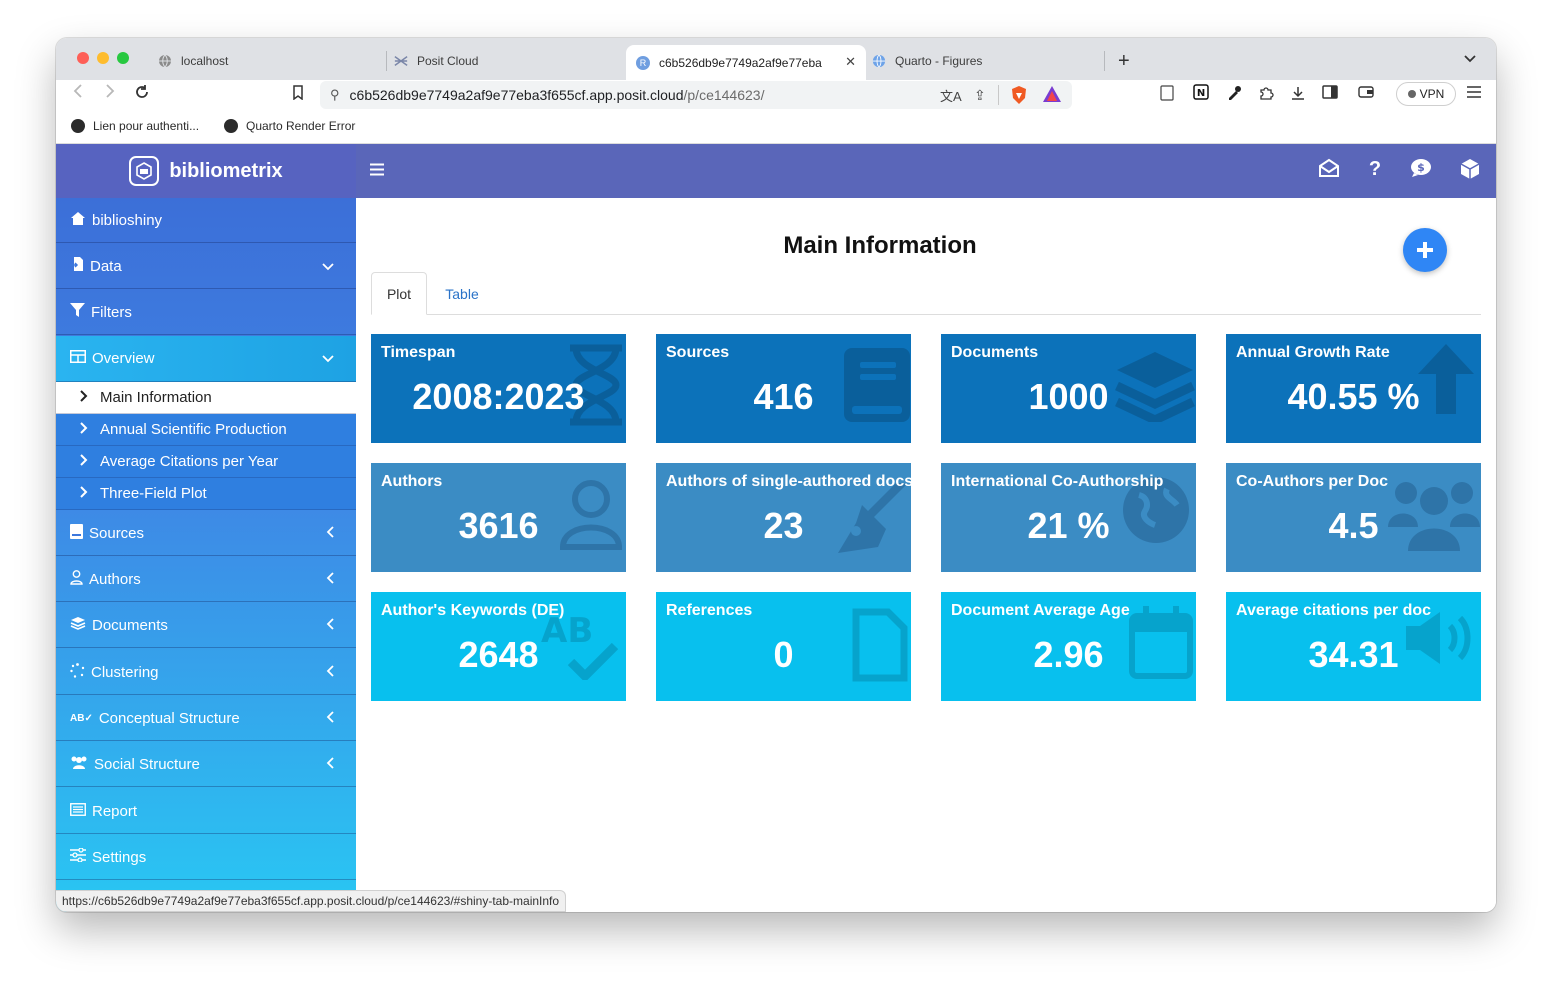  What do you see at coordinates (498, 654) in the screenshot?
I see `info-box-value: 2648` at bounding box center [498, 654].